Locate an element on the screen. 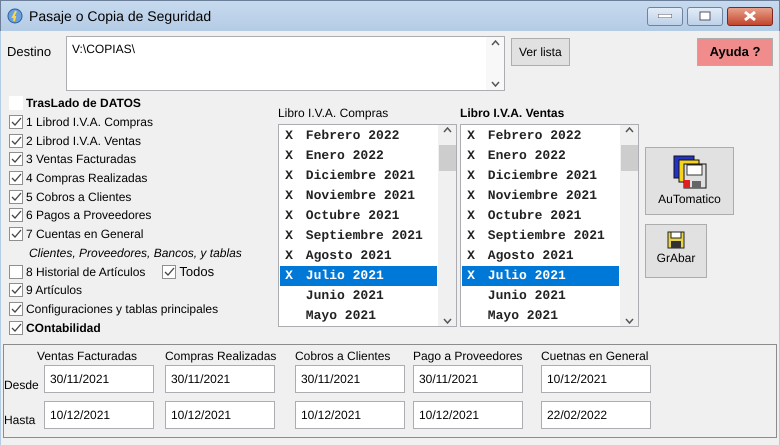 The image size is (780, 445). automatico-button: AuTomatico is located at coordinates (689, 181).